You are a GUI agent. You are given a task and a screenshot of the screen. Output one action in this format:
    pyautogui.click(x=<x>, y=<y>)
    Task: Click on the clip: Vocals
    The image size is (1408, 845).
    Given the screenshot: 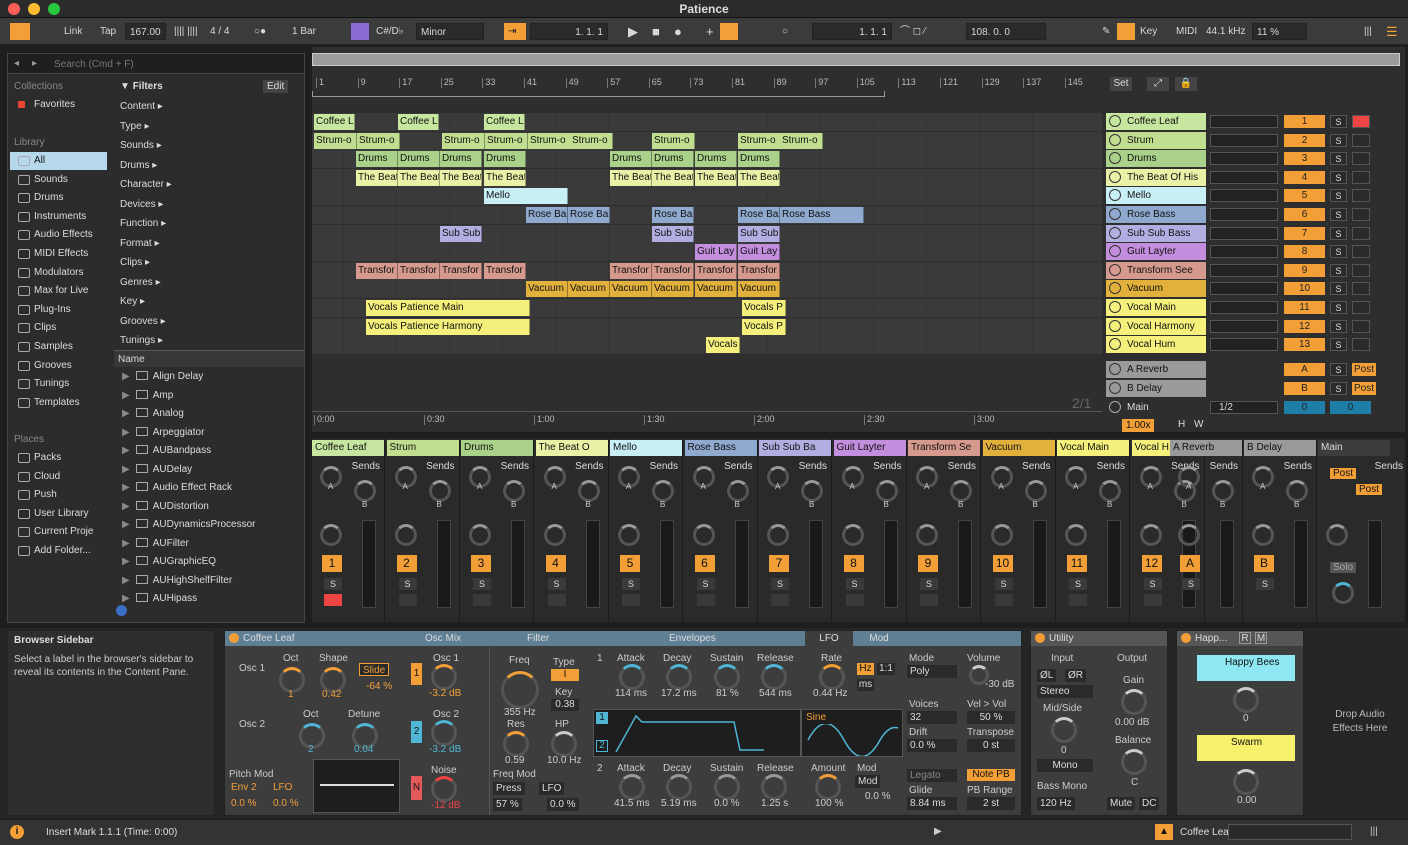 What is the action you would take?
    pyautogui.click(x=723, y=345)
    